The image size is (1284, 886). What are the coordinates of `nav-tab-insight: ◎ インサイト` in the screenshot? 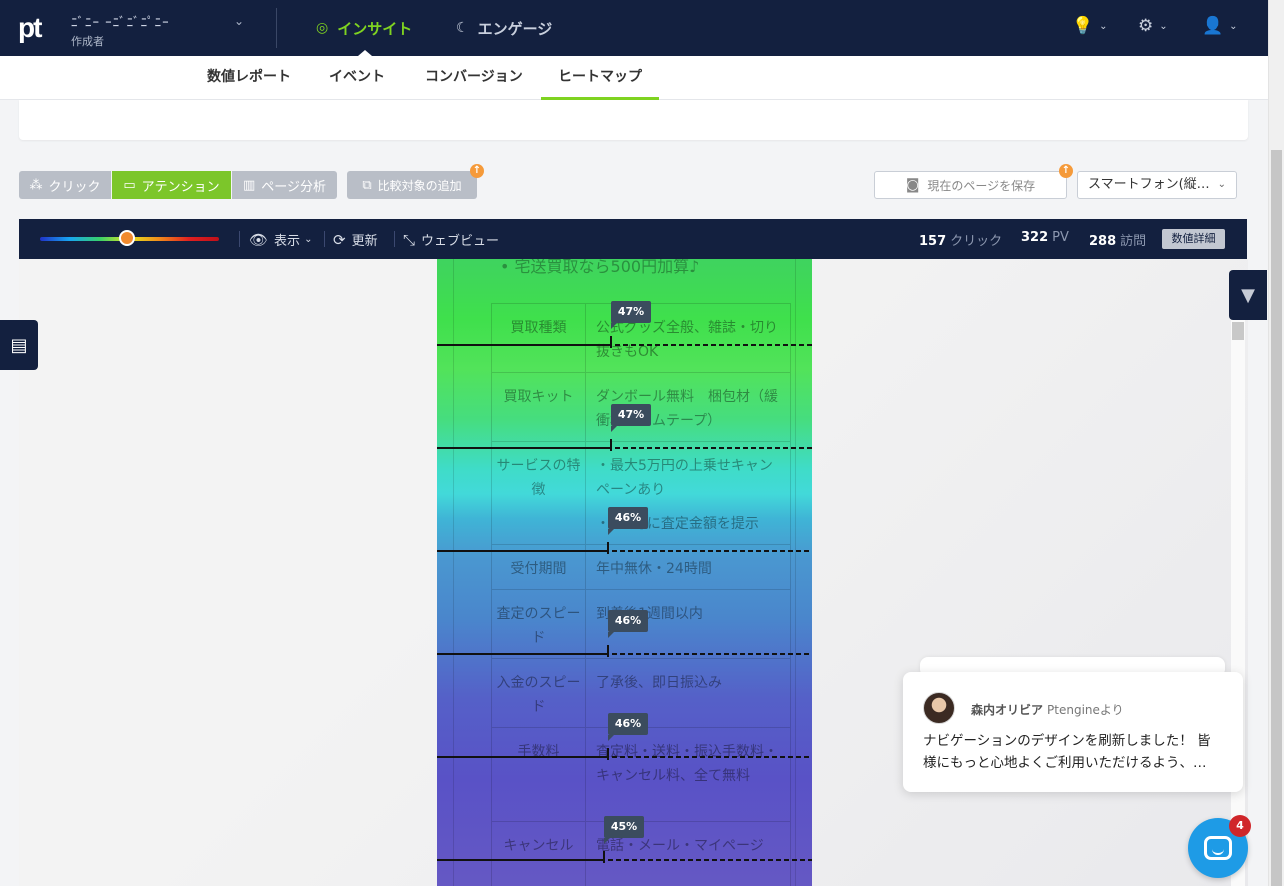 It's located at (364, 28).